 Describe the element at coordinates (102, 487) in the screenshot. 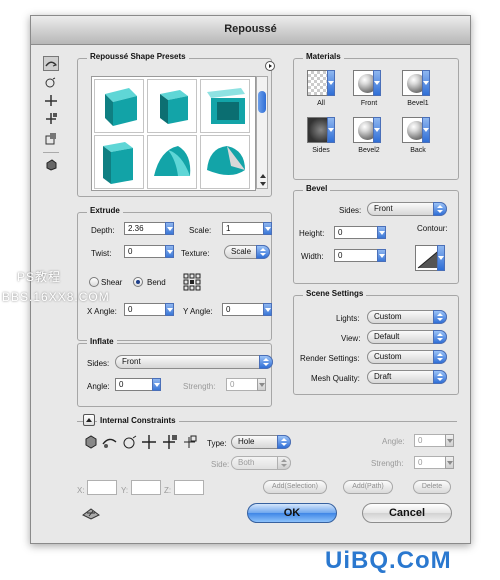

I see `x-coord-field` at that location.